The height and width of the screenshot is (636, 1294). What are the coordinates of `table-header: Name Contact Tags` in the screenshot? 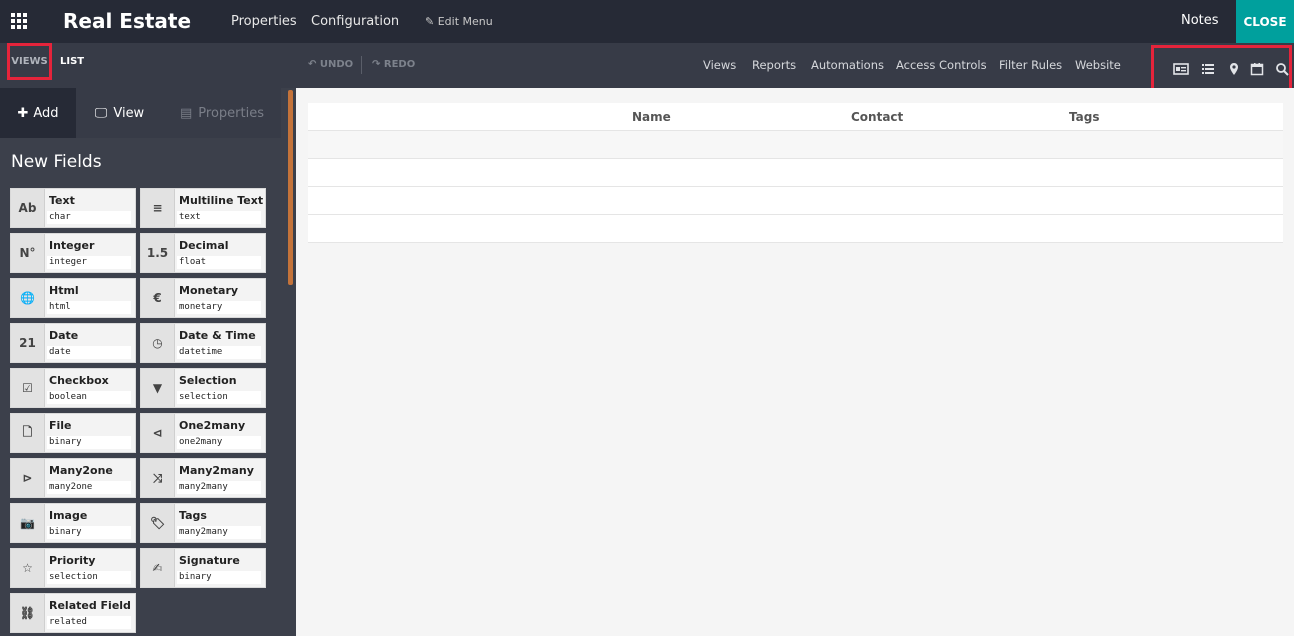 It's located at (795, 117).